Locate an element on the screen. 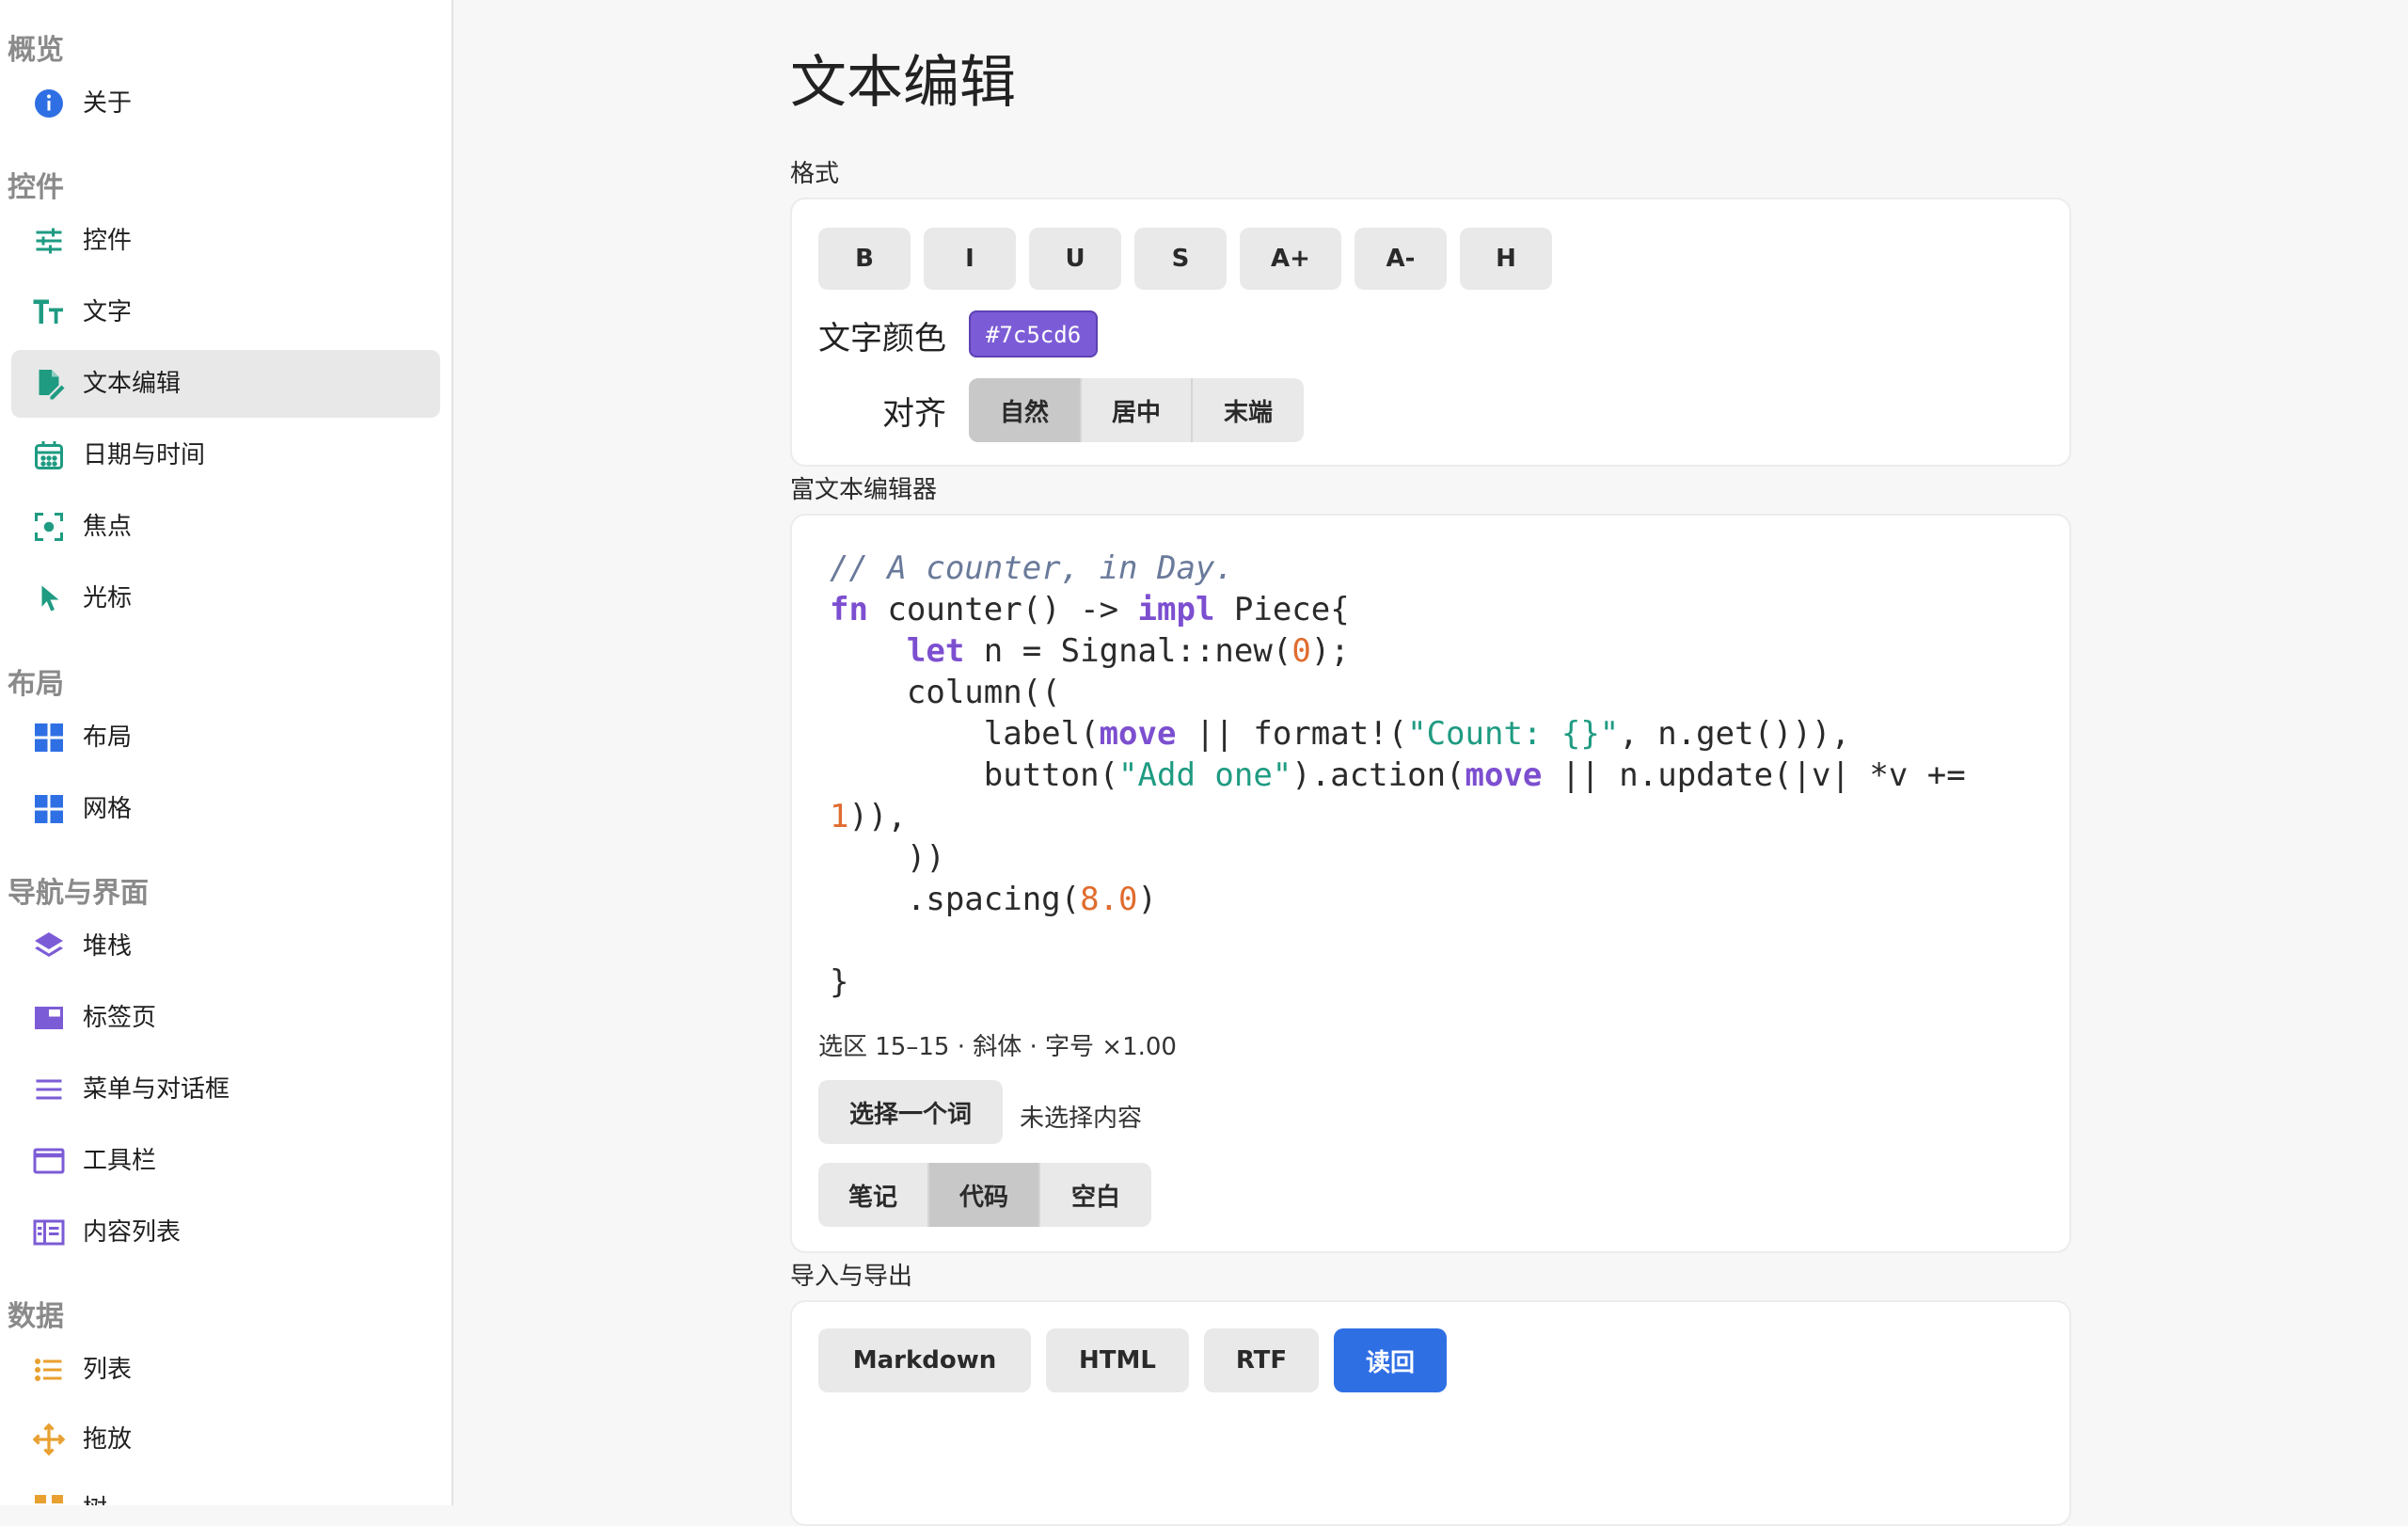 The image size is (2408, 1526). sidebar-item-cursor: 光标 is located at coordinates (226, 598).